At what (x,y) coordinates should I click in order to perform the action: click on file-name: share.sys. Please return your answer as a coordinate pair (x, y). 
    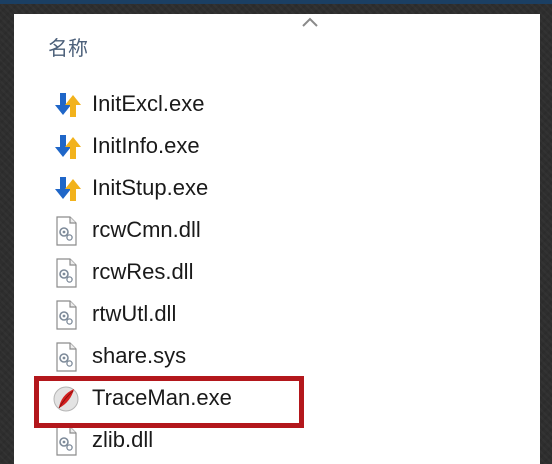
    Looking at the image, I should click on (139, 355).